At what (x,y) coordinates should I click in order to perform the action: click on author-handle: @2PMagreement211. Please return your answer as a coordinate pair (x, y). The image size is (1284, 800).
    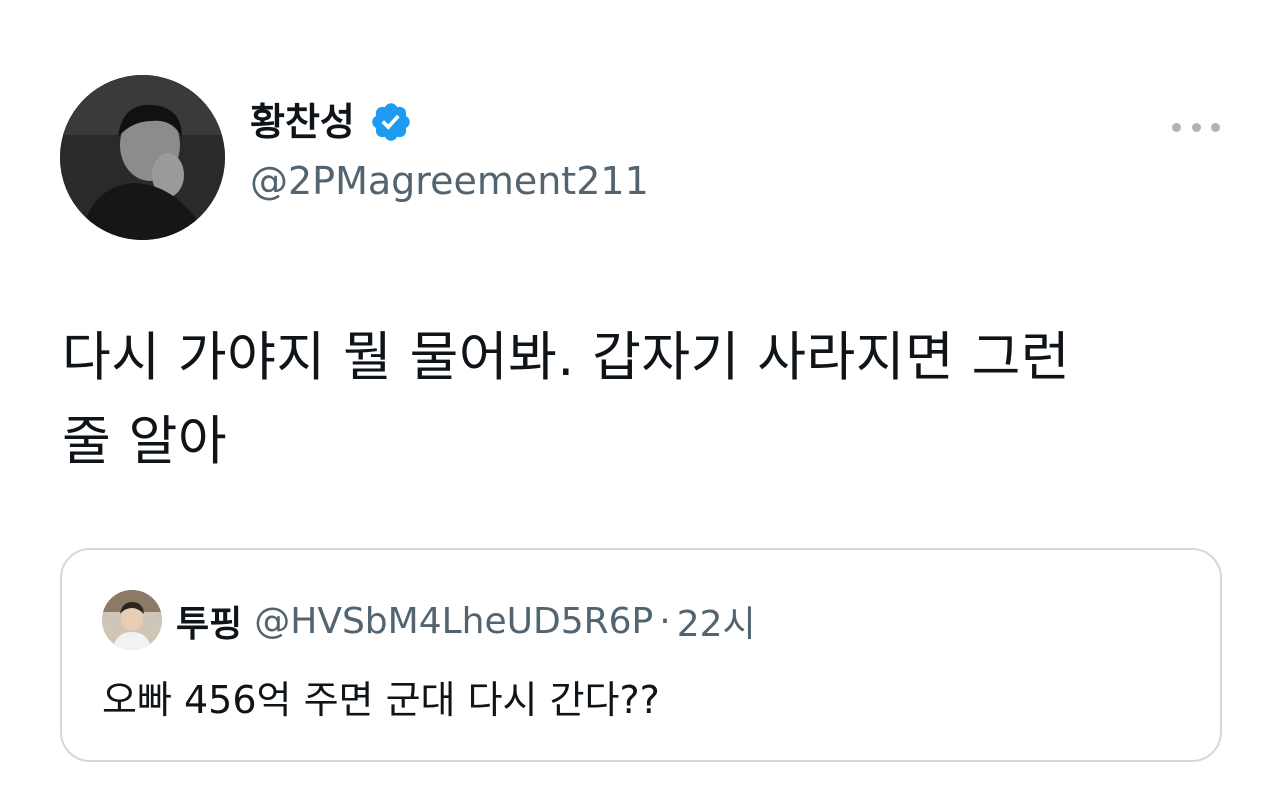
    Looking at the image, I should click on (449, 181).